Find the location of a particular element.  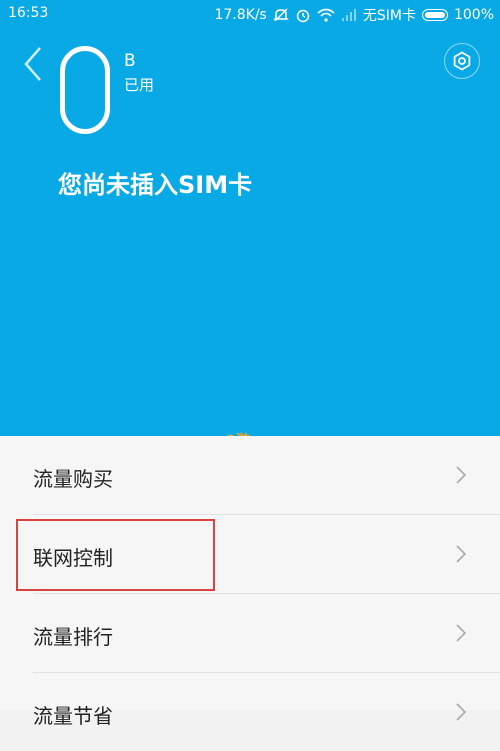

menu-item-label: 流量节省 is located at coordinates (73, 716).